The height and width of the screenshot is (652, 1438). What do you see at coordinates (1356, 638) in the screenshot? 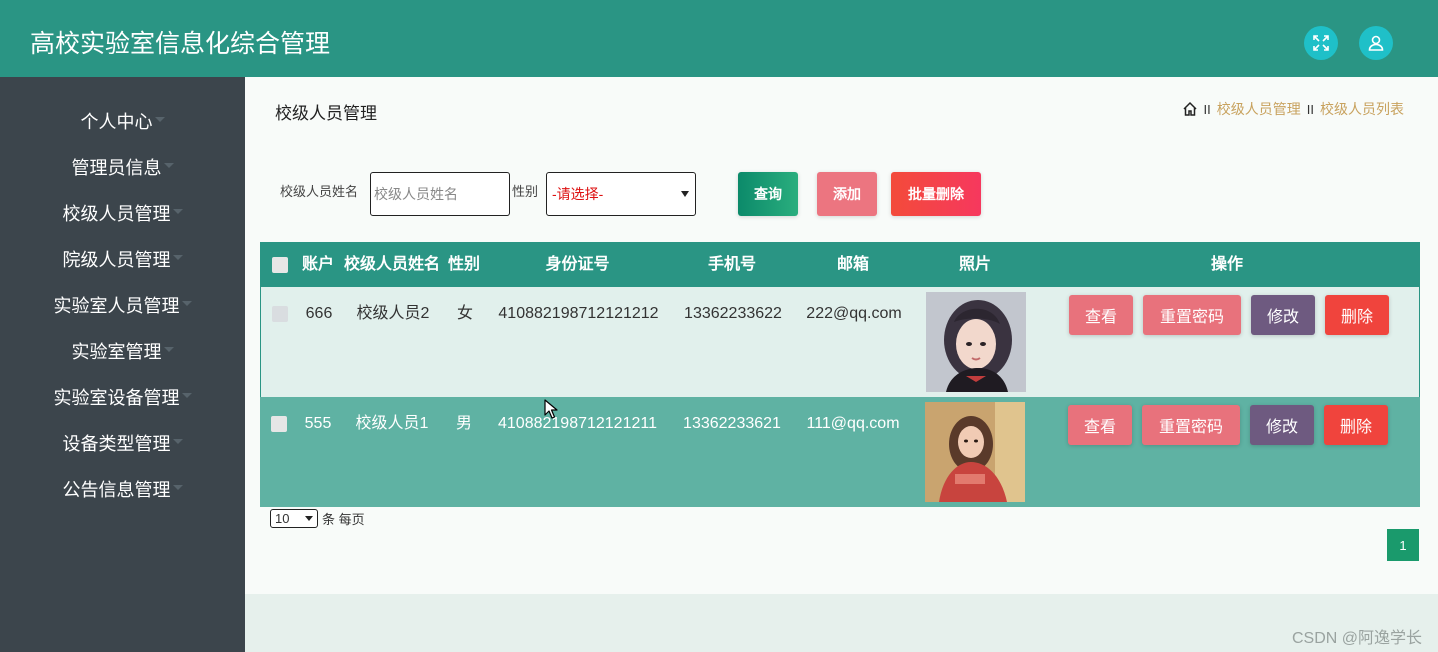
I see `watermark: CSDN @阿逸学长` at bounding box center [1356, 638].